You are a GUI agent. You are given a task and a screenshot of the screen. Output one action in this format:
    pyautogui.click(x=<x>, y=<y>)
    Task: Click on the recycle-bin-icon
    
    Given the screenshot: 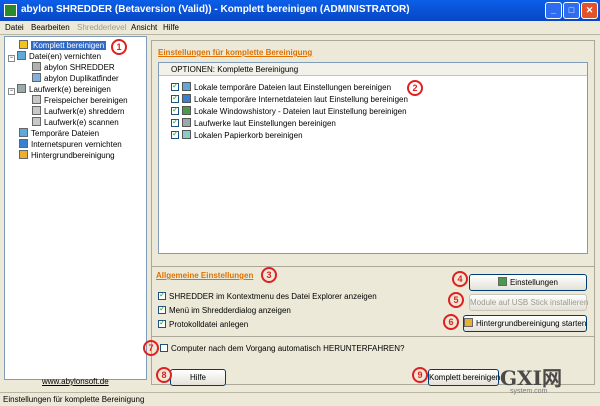 What is the action you would take?
    pyautogui.click(x=186, y=134)
    